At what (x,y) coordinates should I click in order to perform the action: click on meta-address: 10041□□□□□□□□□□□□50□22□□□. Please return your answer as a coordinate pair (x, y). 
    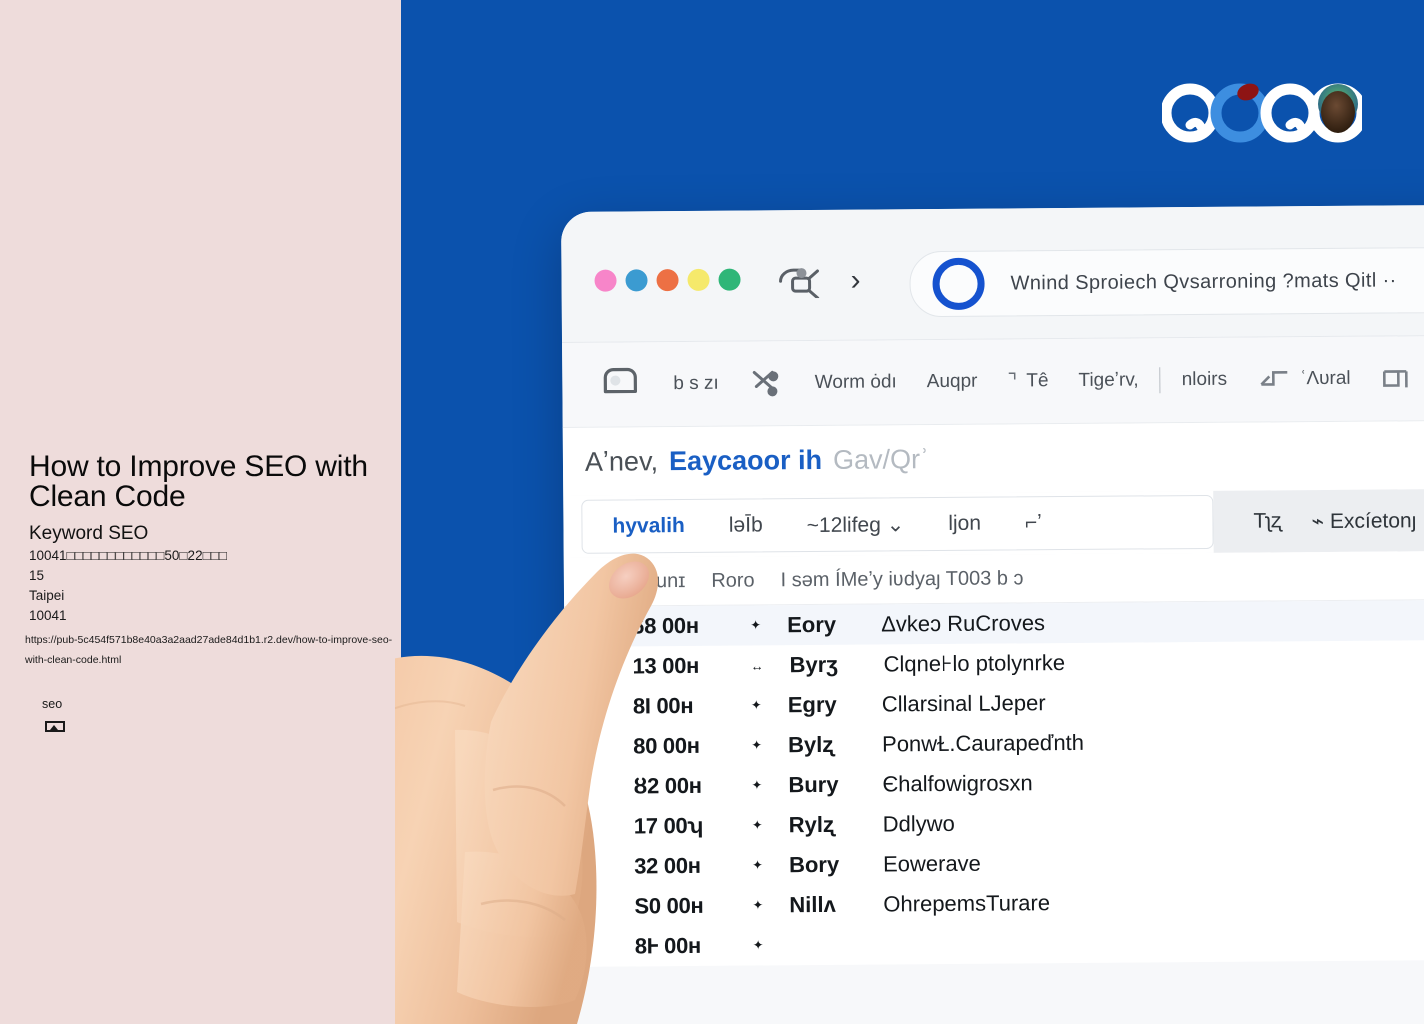
    Looking at the image, I should click on (128, 555).